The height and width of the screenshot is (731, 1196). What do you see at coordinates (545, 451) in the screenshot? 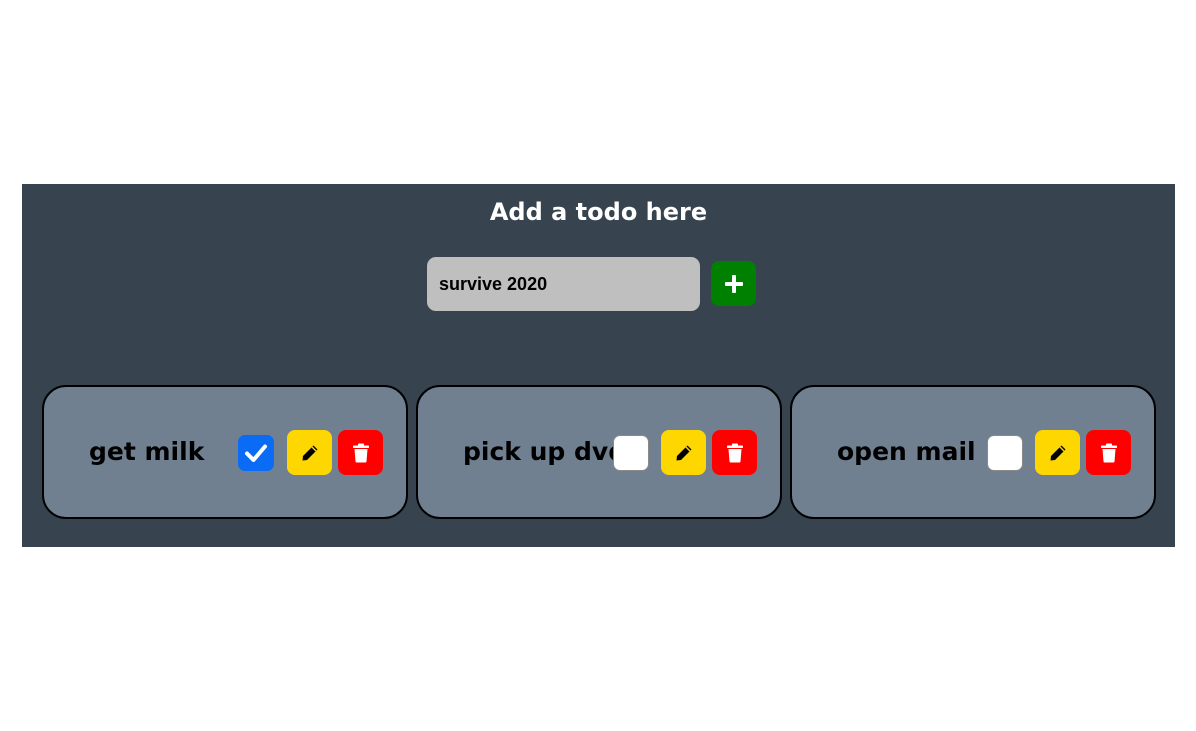
I see `todo-title: pick up dvd` at bounding box center [545, 451].